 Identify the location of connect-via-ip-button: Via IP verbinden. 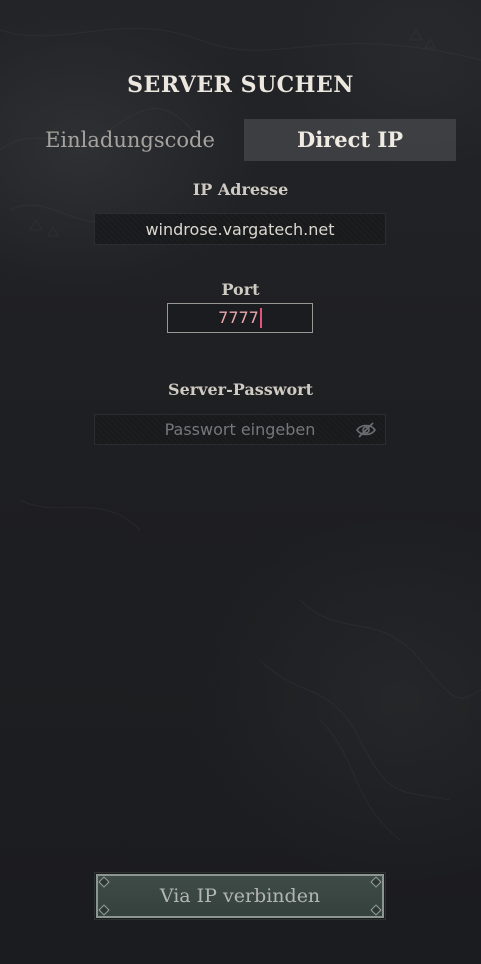
(240, 896).